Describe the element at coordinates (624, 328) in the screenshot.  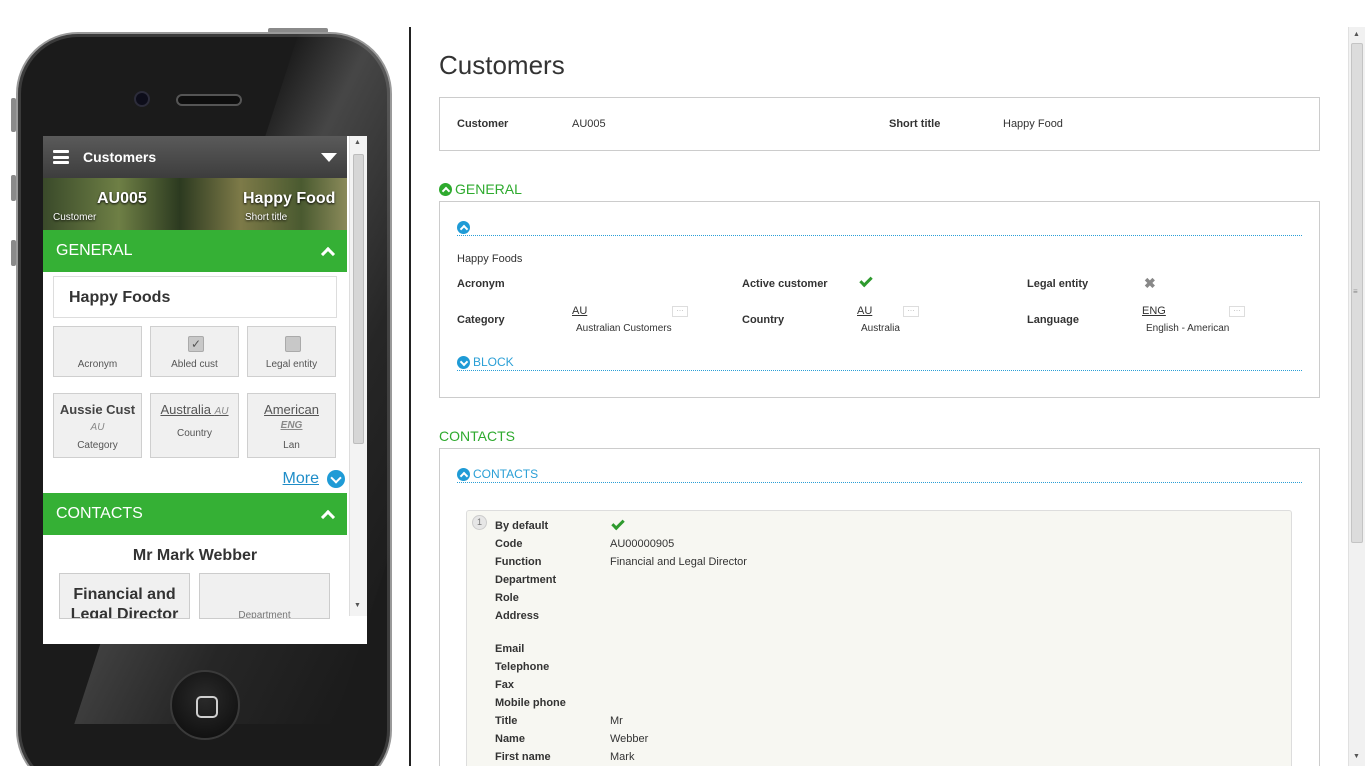
I see `category-description: Australian Customers` at that location.